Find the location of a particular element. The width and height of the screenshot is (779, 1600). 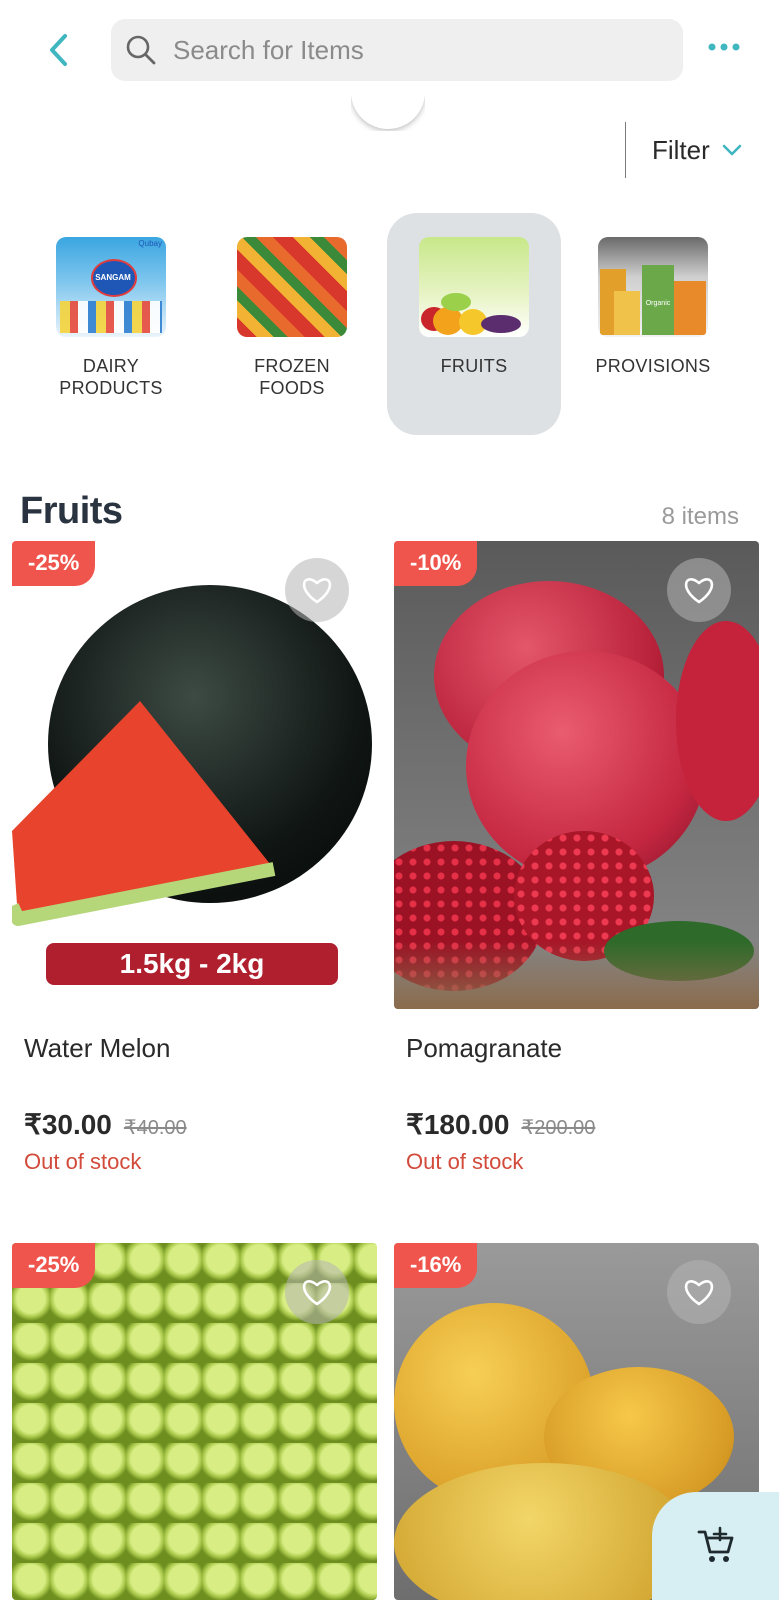

search-bar is located at coordinates (397, 50).